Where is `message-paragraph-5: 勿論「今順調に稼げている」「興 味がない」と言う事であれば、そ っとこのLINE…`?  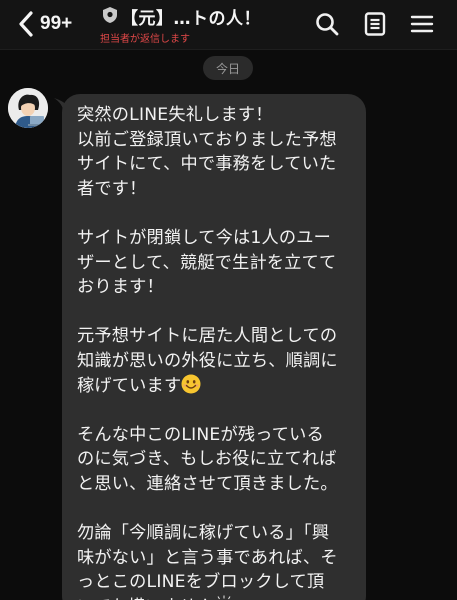
message-paragraph-5: 勿論「今順調に稼げている」「興 味がない」と言う事であれば、そ っとこのLINE… is located at coordinates (207, 561).